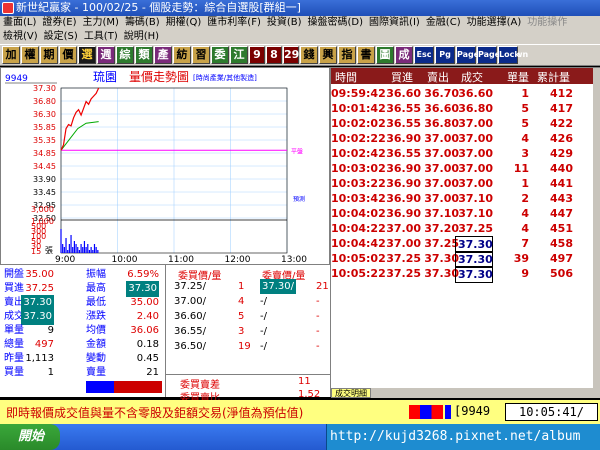 The width and height of the screenshot is (600, 450). Describe the element at coordinates (366, 55) in the screenshot. I see `toolbar-button-19: 書` at that location.